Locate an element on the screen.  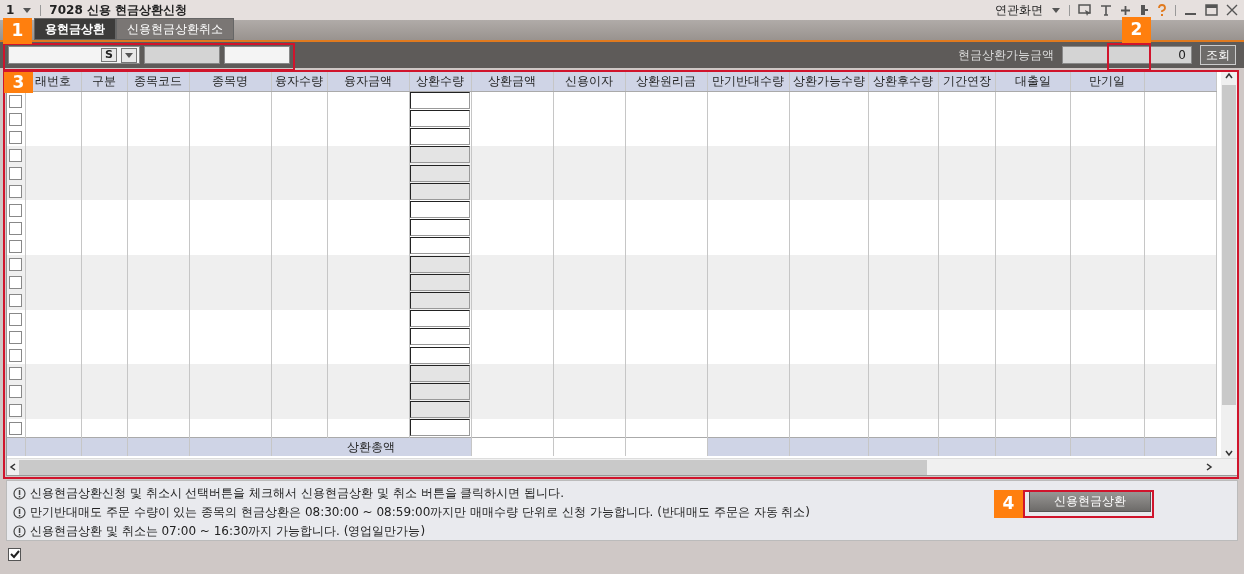
credit-repay-button: 신용현금상환 is located at coordinates (1090, 501).